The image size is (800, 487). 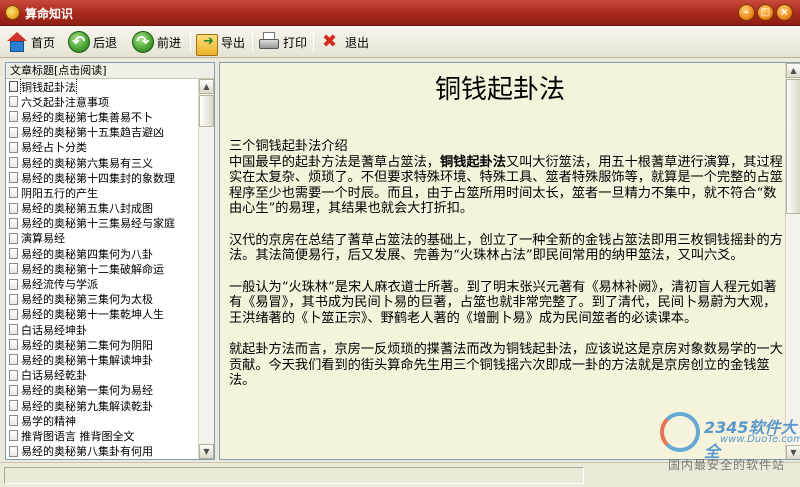 What do you see at coordinates (746, 12) in the screenshot?
I see `minimize-button: –` at bounding box center [746, 12].